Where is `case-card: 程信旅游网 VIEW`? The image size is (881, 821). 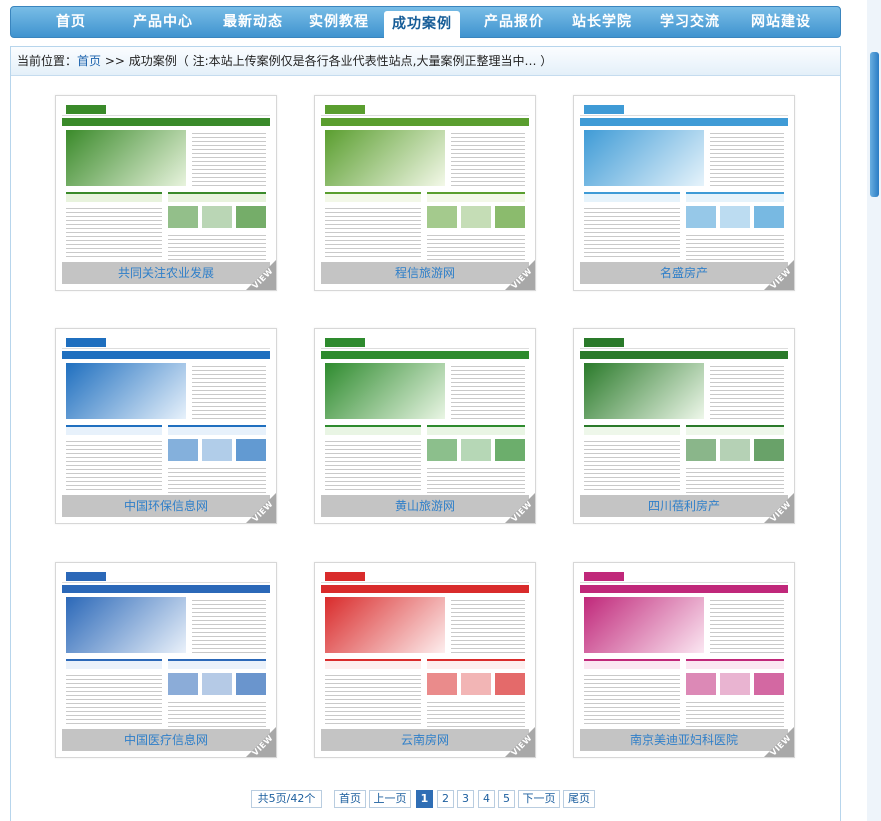 case-card: 程信旅游网 VIEW is located at coordinates (425, 193).